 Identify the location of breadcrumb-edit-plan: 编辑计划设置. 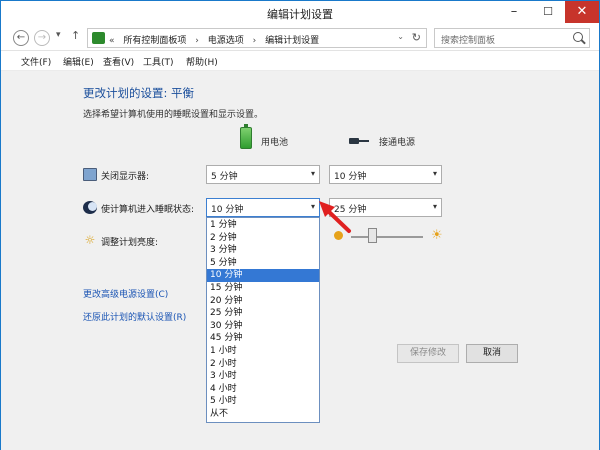
(292, 41).